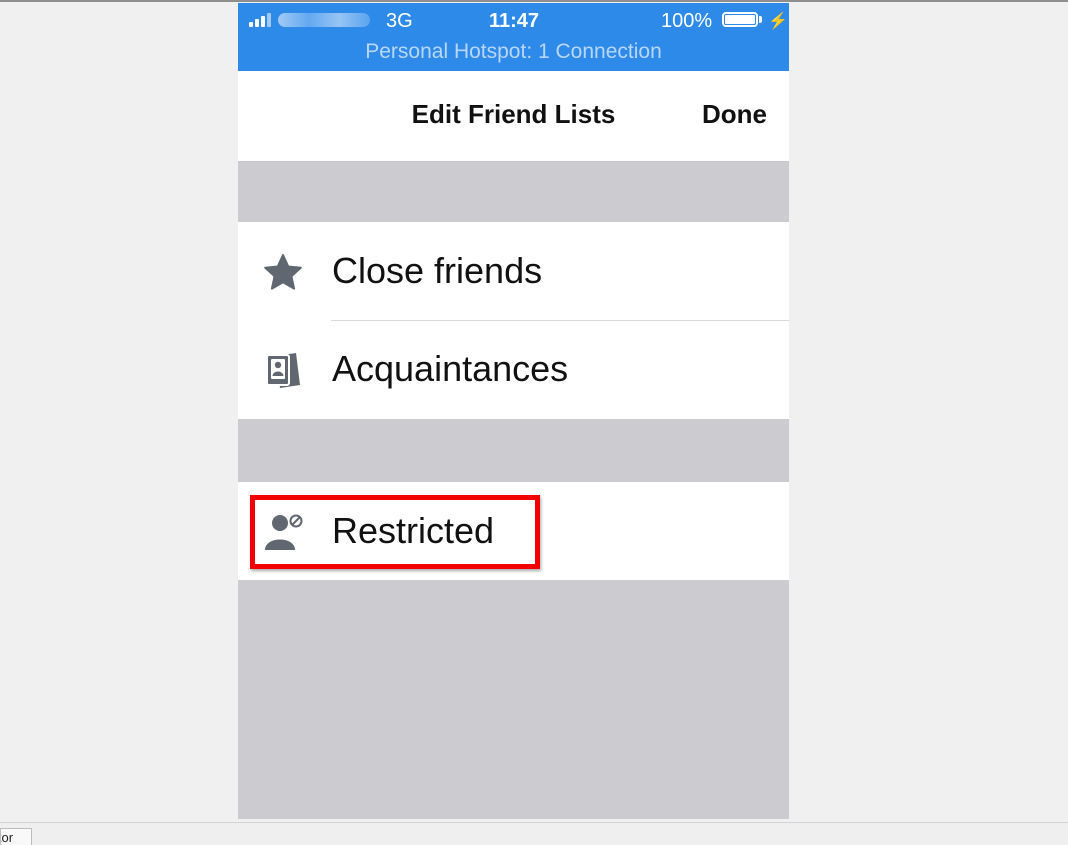 The height and width of the screenshot is (845, 1068). Describe the element at coordinates (395, 532) in the screenshot. I see `highlight-box` at that location.